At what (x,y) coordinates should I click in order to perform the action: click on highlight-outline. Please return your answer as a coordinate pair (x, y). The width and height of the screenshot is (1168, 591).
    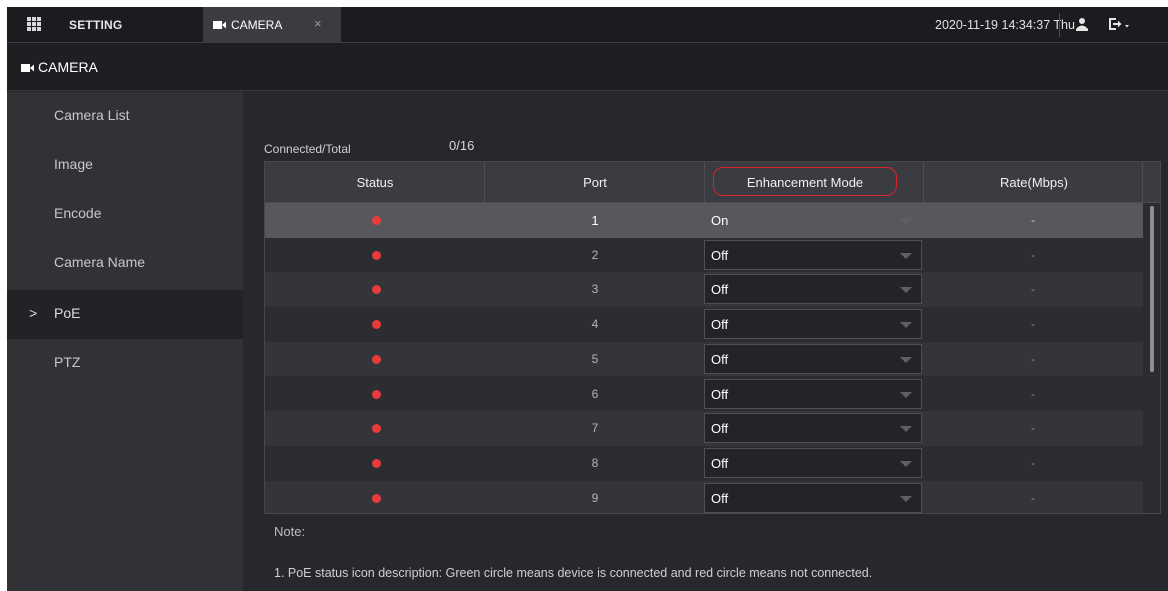
    Looking at the image, I should click on (805, 181).